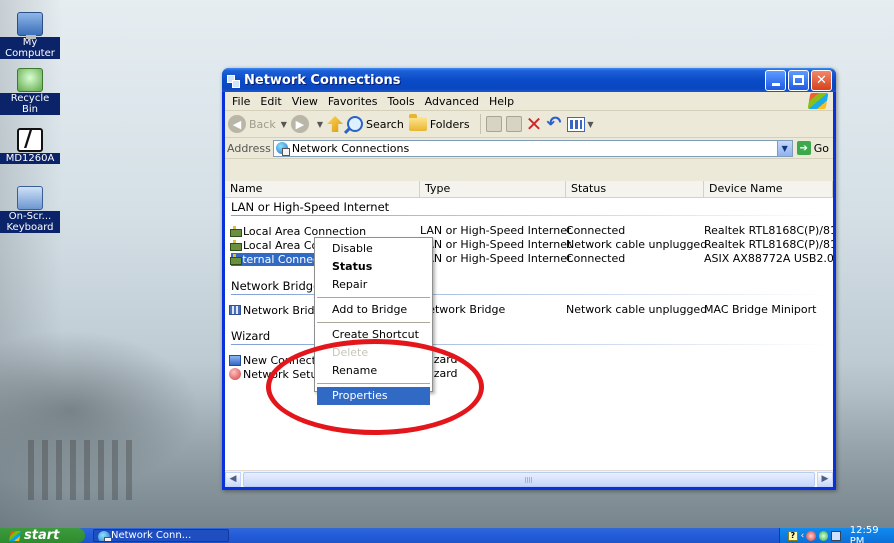  I want to click on horizontal-scrollbar: ◀ ▶, so click(529, 478).